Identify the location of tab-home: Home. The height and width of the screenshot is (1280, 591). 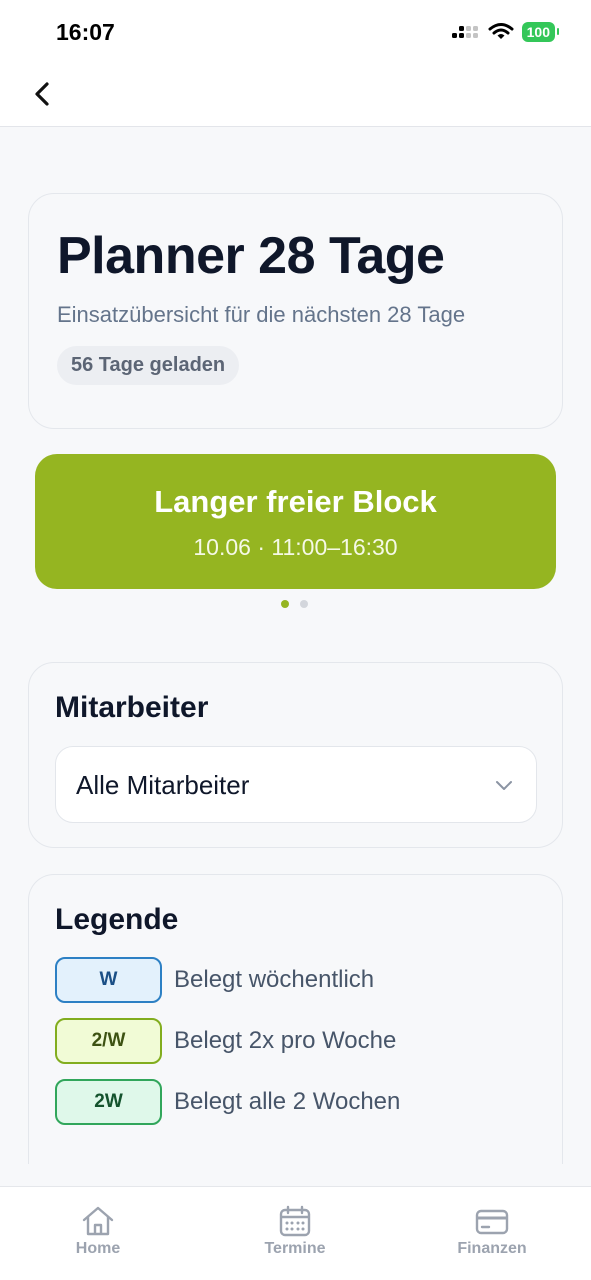
(98, 1231).